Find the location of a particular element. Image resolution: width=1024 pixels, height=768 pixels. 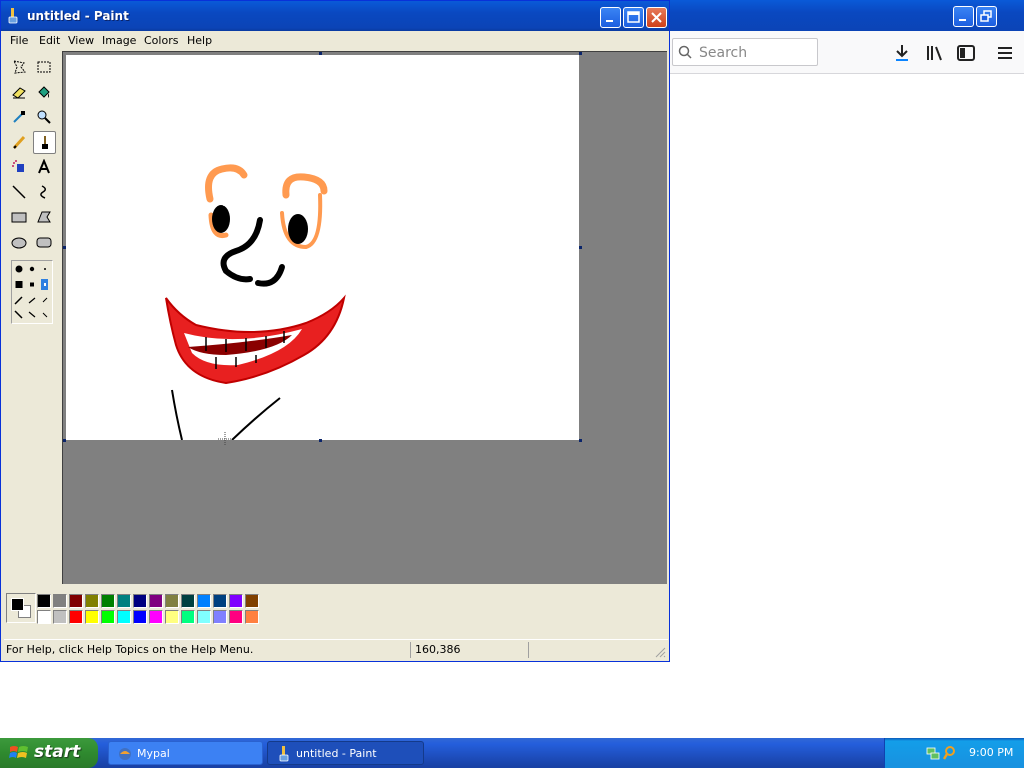

free-form-select-icon is located at coordinates (19, 67).